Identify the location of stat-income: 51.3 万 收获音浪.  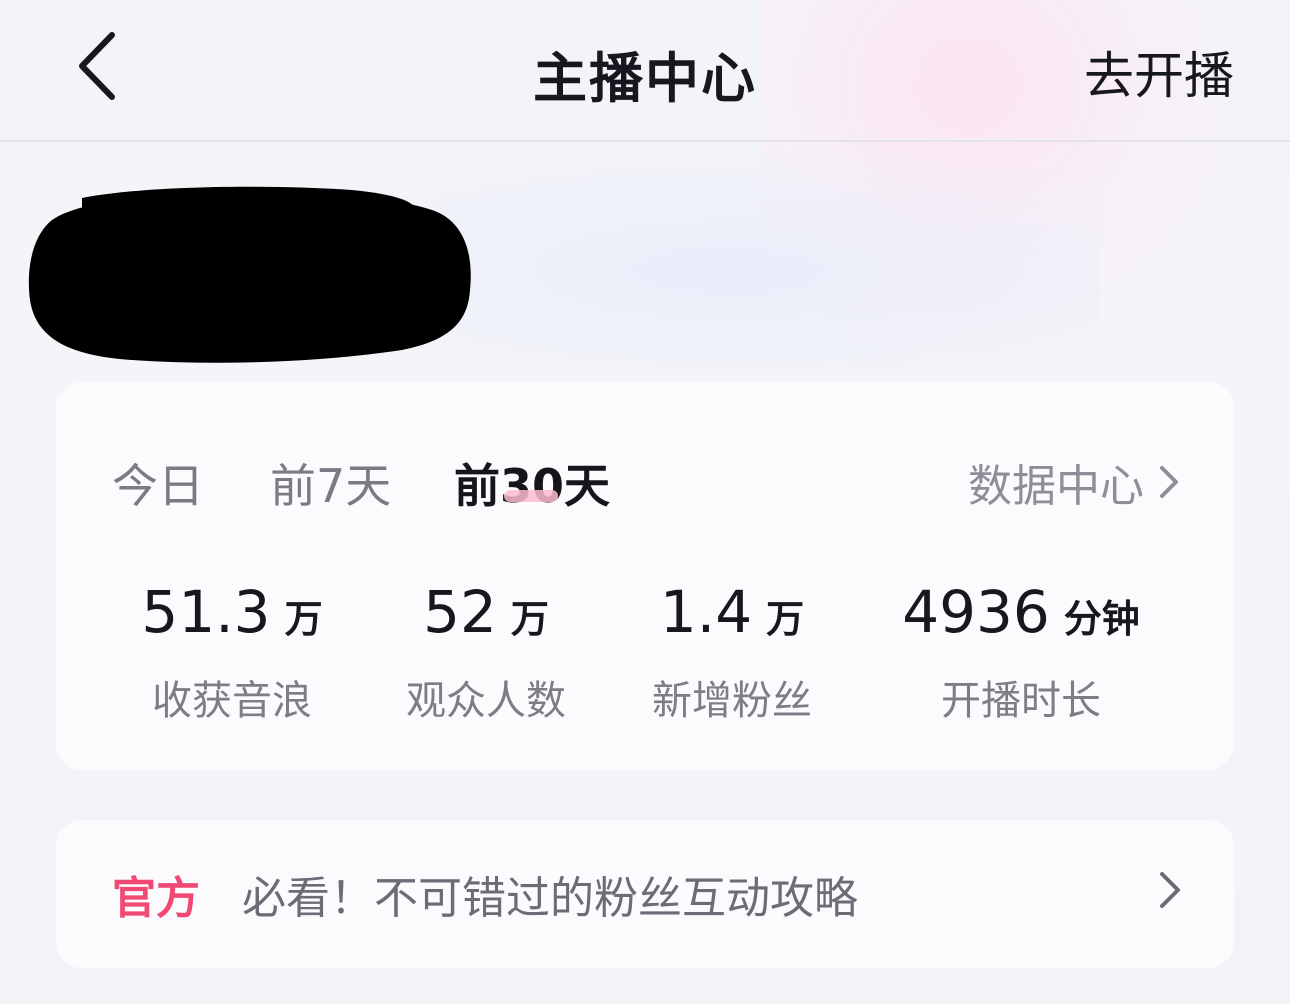
(232, 652).